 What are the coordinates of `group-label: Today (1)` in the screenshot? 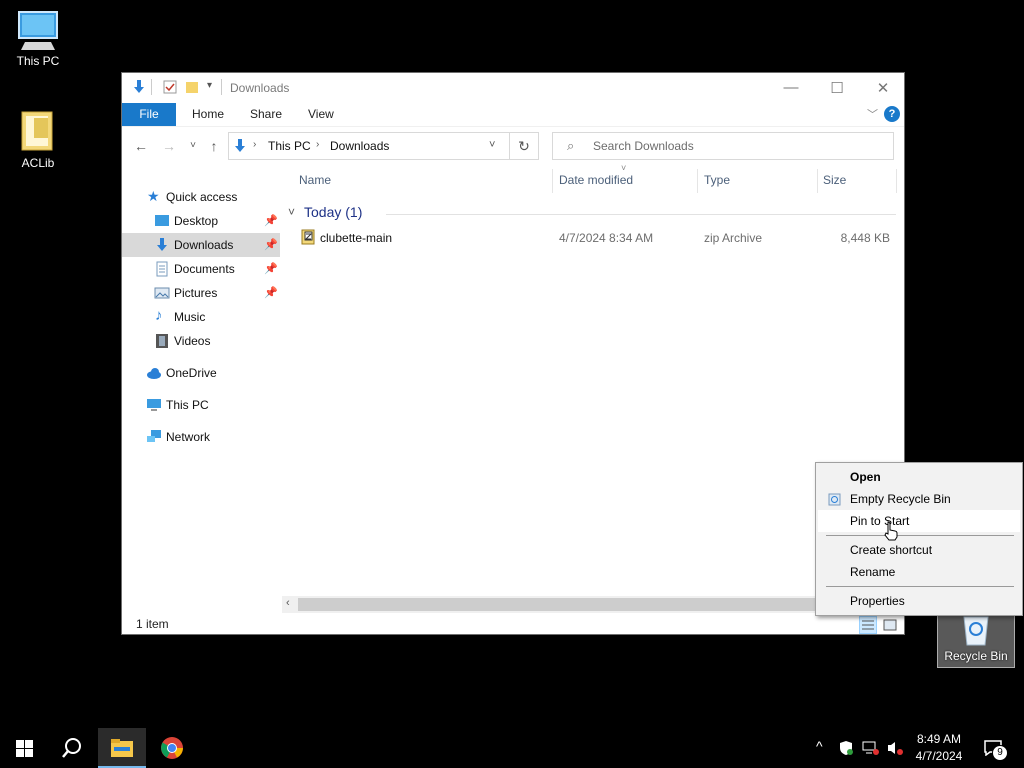 It's located at (333, 212).